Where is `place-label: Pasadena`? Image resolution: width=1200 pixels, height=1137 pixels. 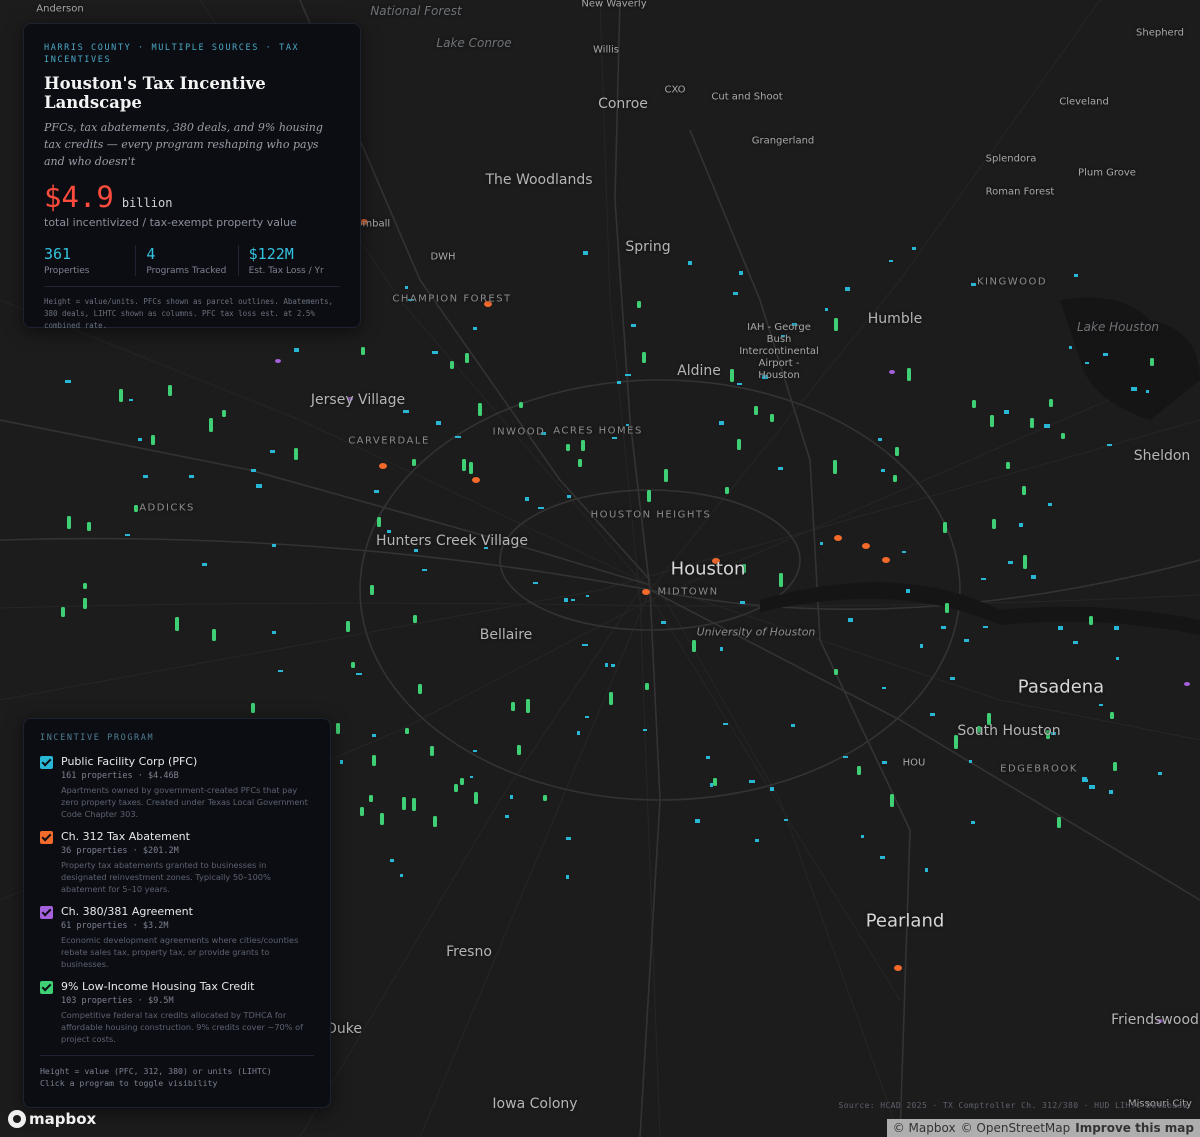 place-label: Pasadena is located at coordinates (1061, 687).